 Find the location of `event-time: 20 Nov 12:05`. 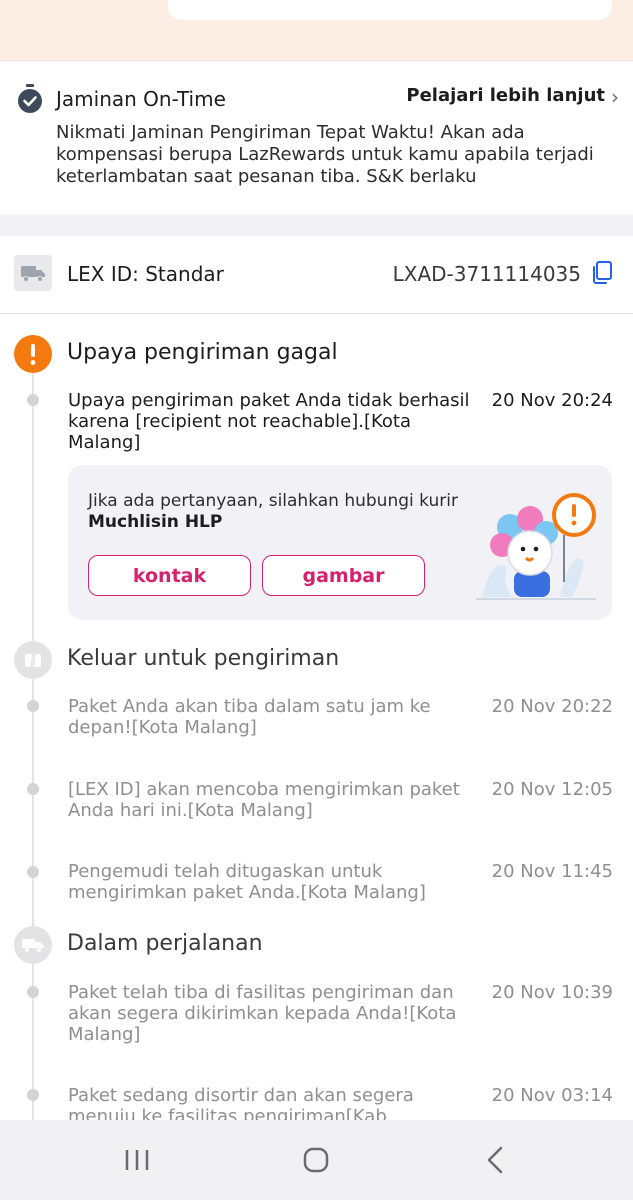

event-time: 20 Nov 12:05 is located at coordinates (552, 789).